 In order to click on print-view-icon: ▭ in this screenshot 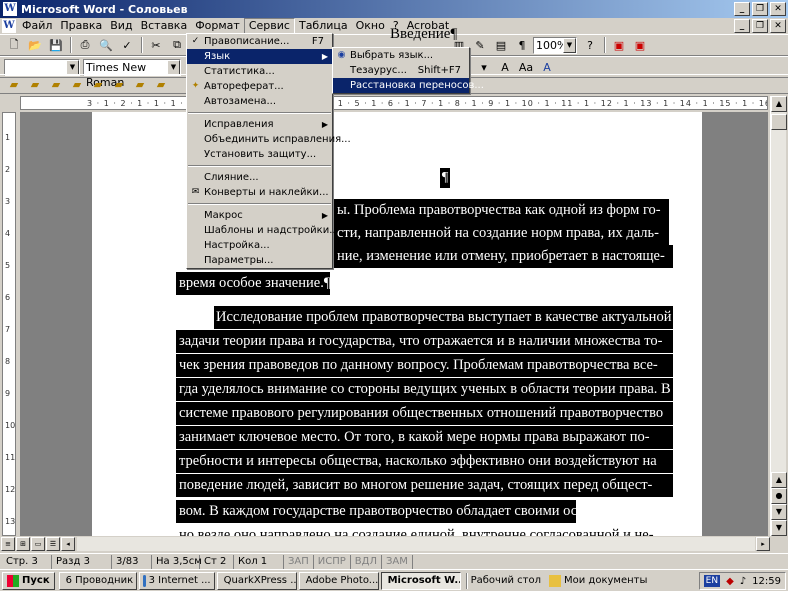, I will do `click(38, 544)`.